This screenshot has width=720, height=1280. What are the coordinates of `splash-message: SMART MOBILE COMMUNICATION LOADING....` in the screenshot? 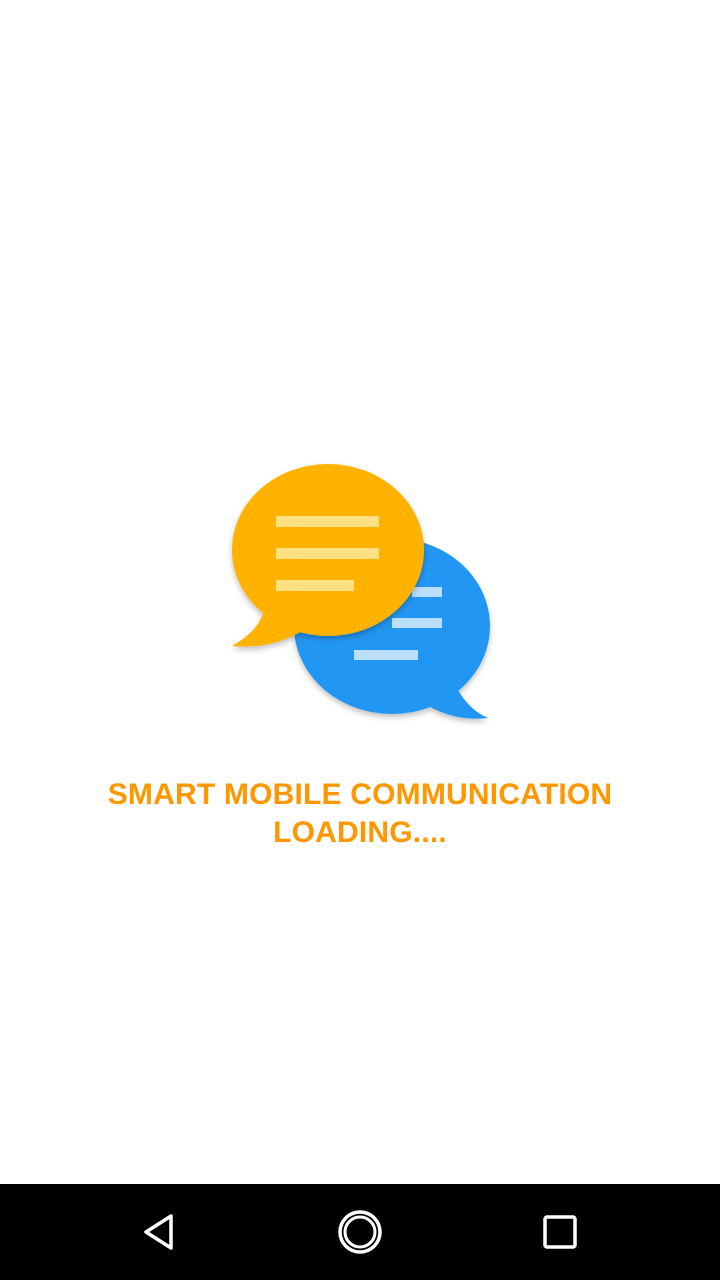 It's located at (360, 814).